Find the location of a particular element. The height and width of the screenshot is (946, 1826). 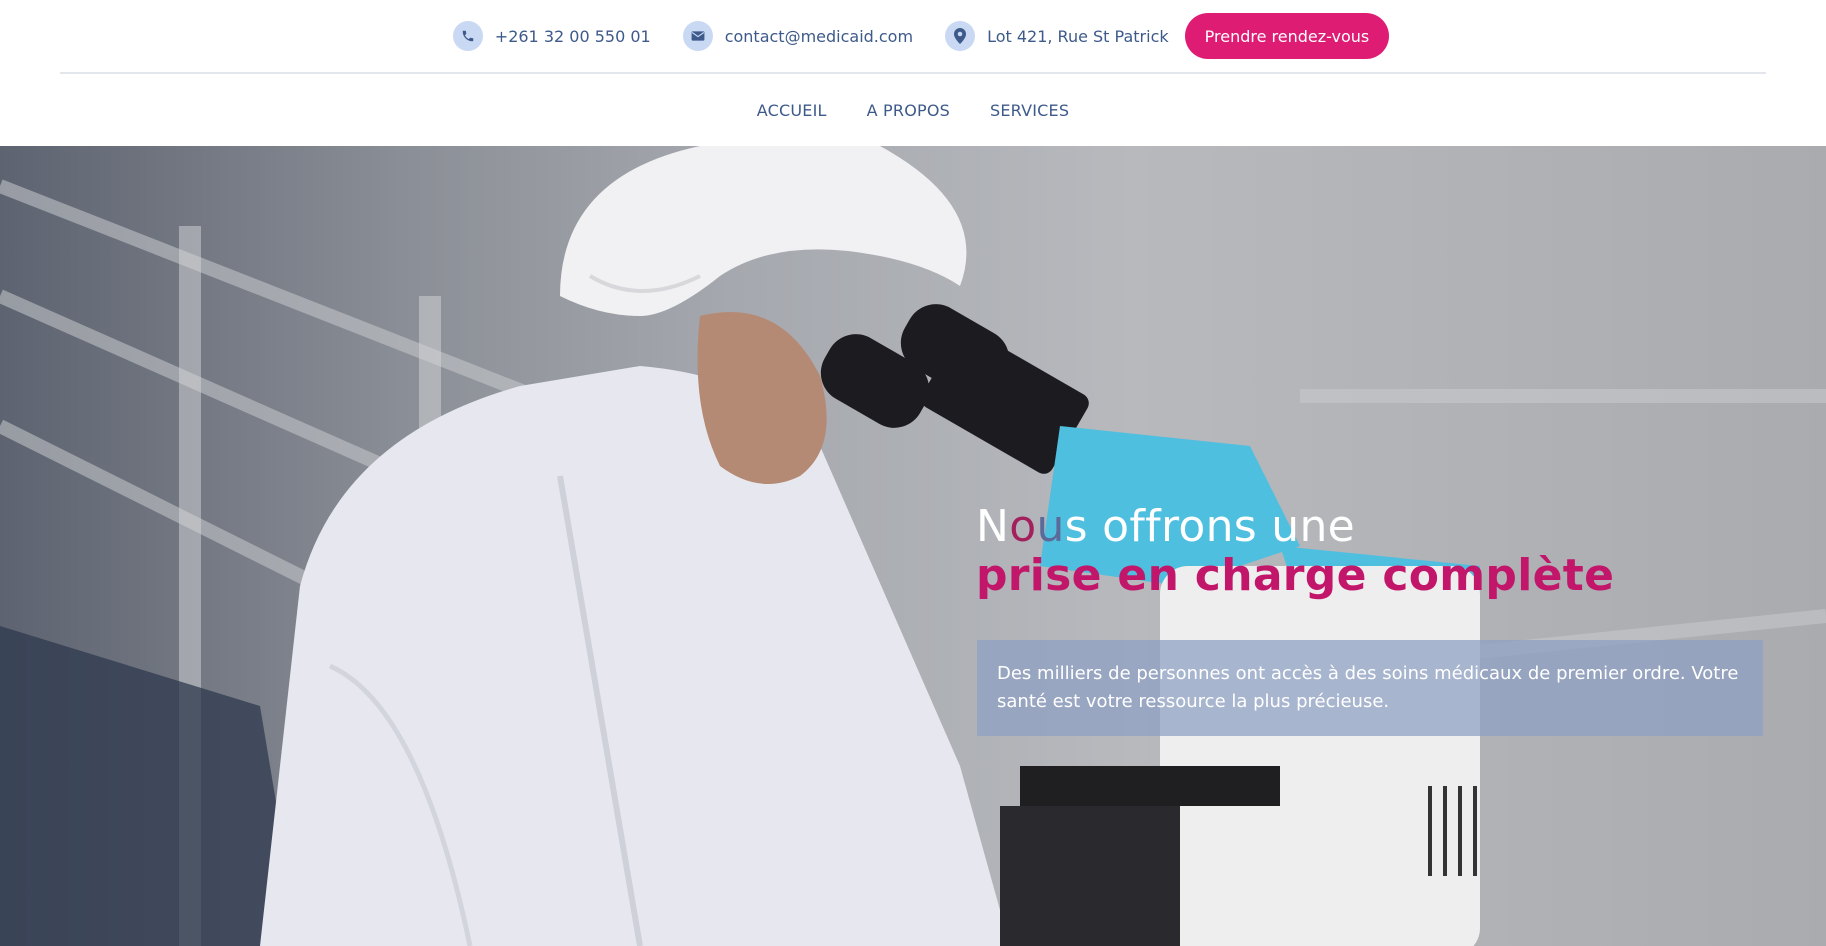

email-address: contact@medicaid.com is located at coordinates (819, 36).